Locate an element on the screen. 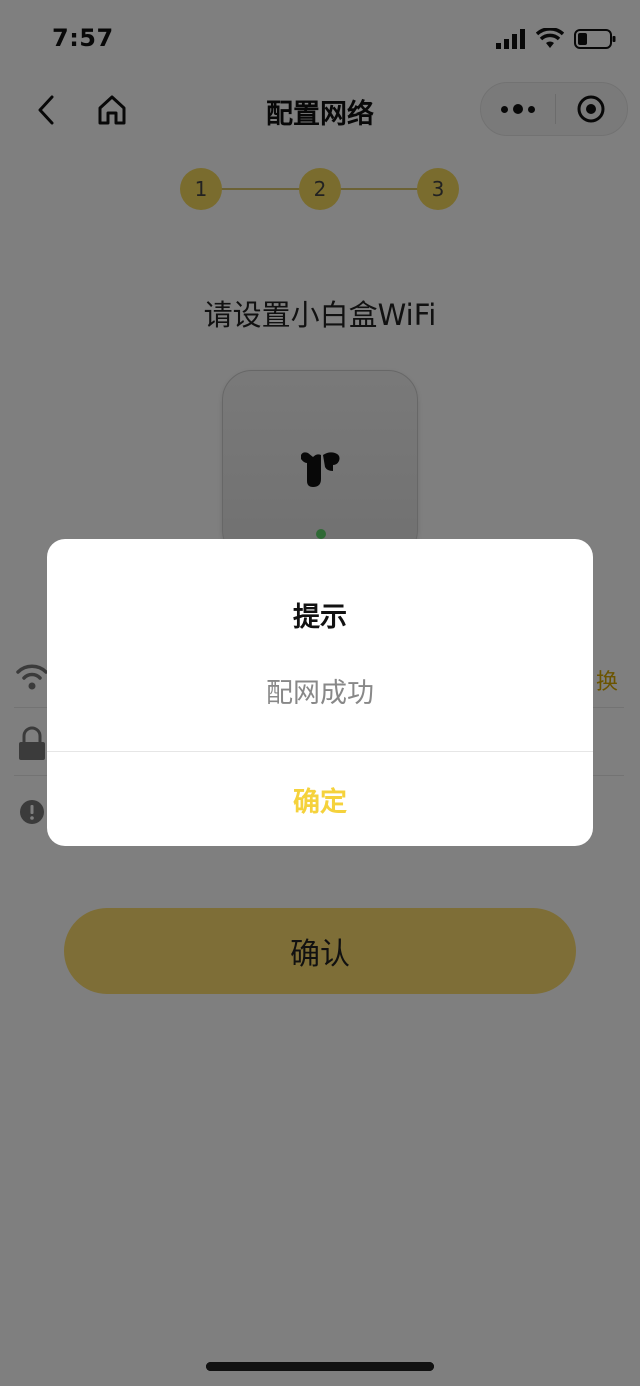  dialog-message: 配网成功 is located at coordinates (320, 693).